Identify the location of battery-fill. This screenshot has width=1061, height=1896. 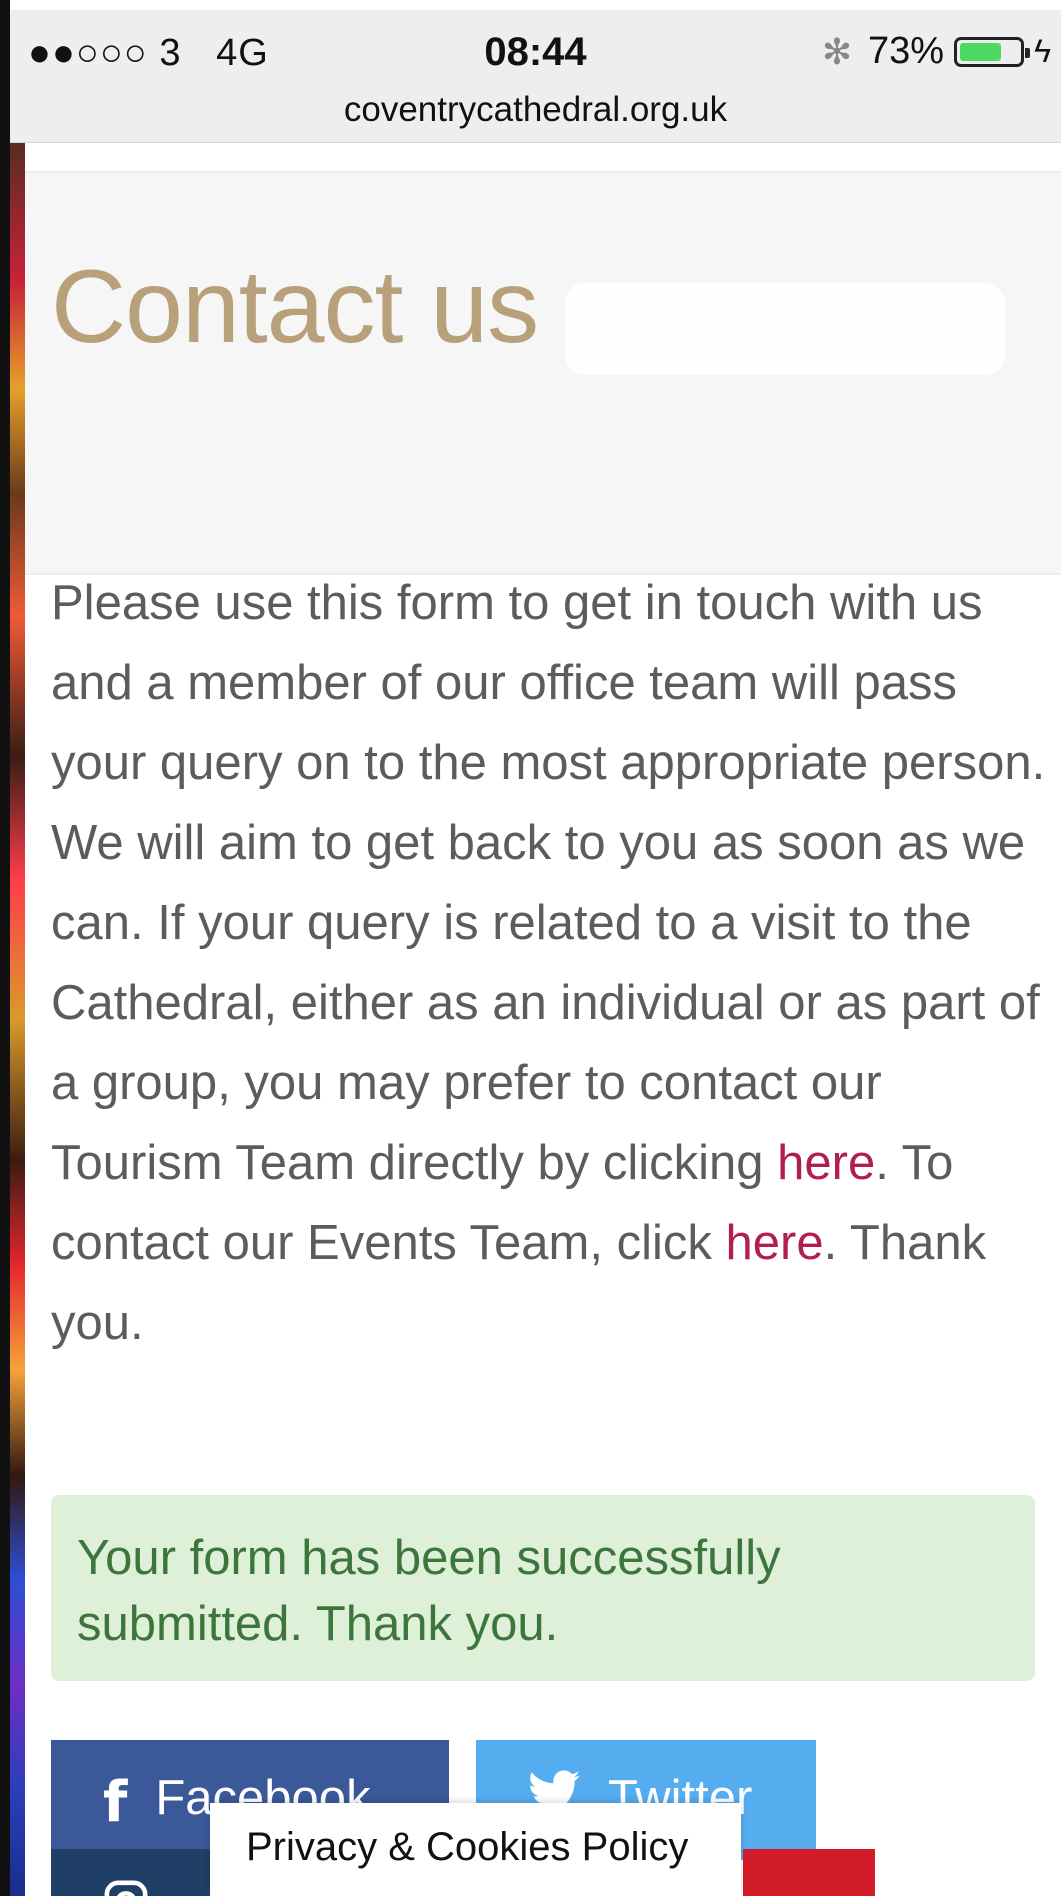
(980, 51).